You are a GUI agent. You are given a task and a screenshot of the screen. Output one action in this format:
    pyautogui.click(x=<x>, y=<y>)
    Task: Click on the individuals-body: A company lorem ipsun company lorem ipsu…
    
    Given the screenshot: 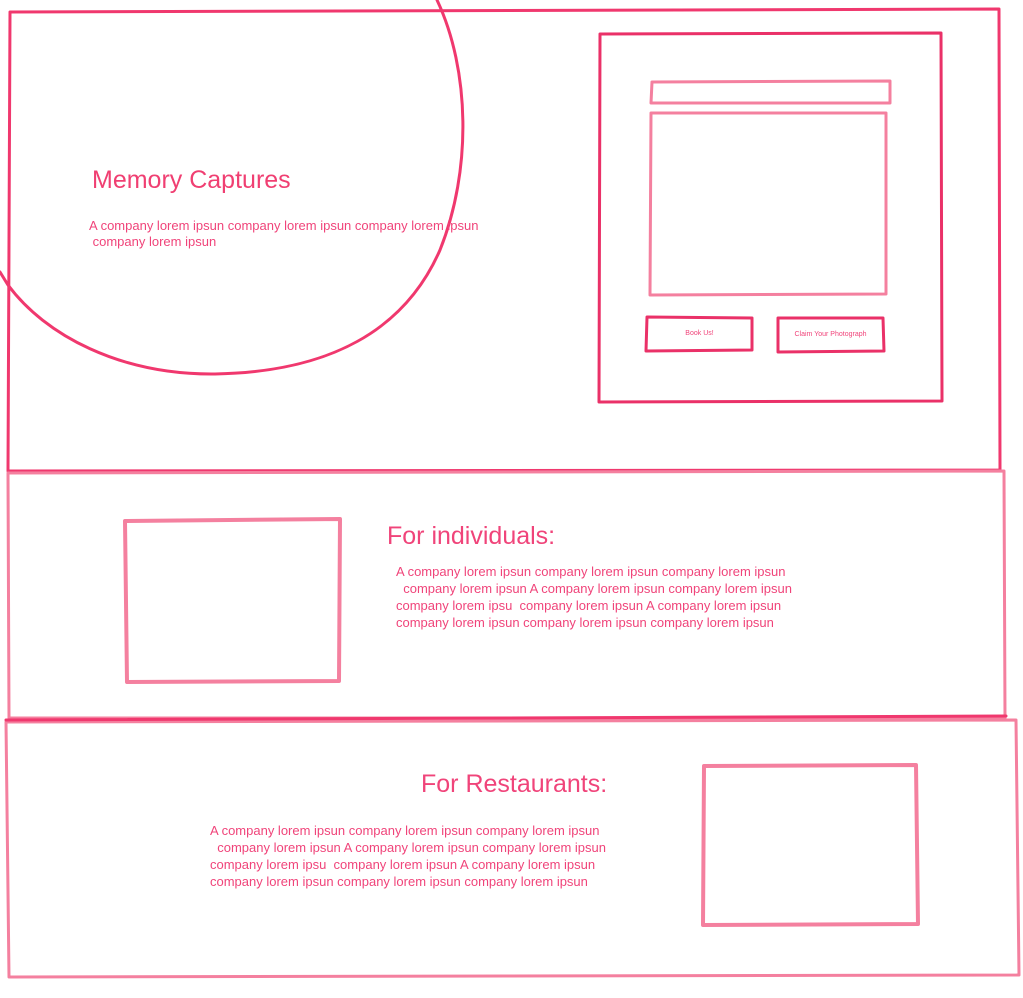 What is the action you would take?
    pyautogui.click(x=594, y=597)
    